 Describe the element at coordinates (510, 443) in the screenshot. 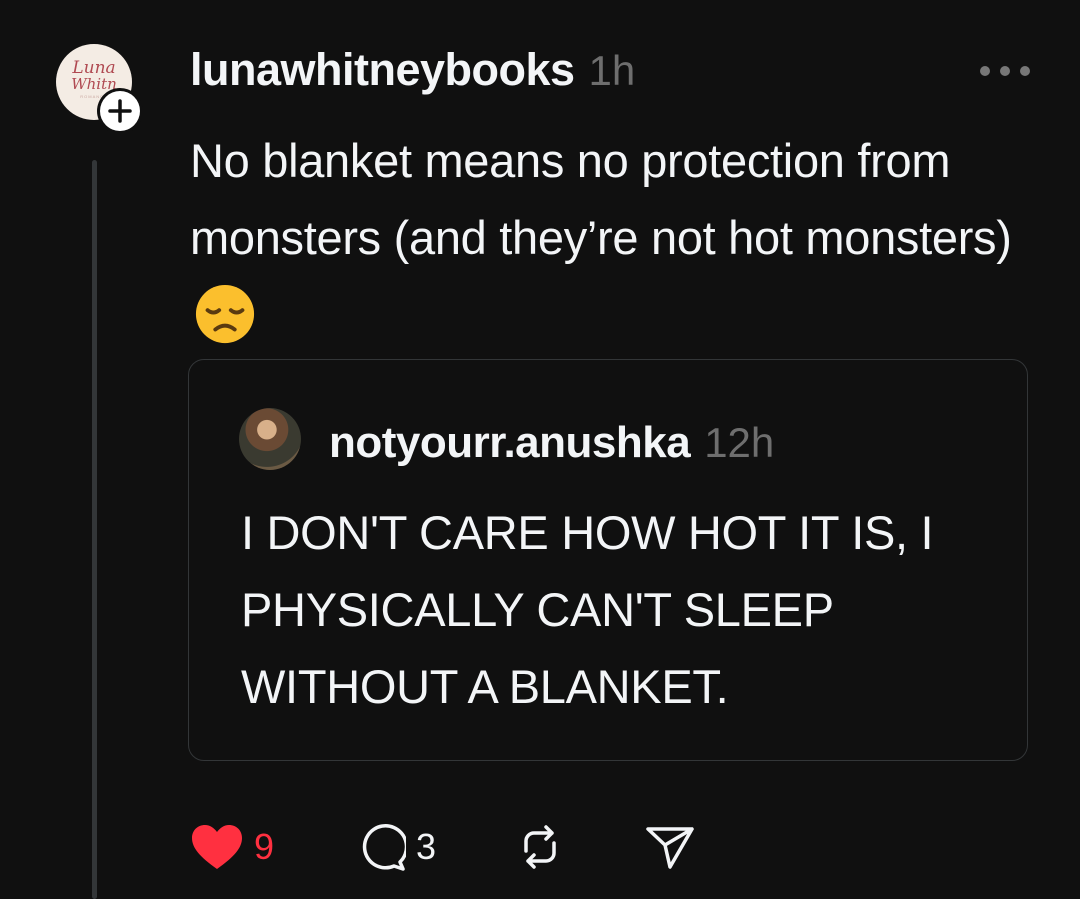

I see `quoted-author-username: notyourr.anushka` at that location.